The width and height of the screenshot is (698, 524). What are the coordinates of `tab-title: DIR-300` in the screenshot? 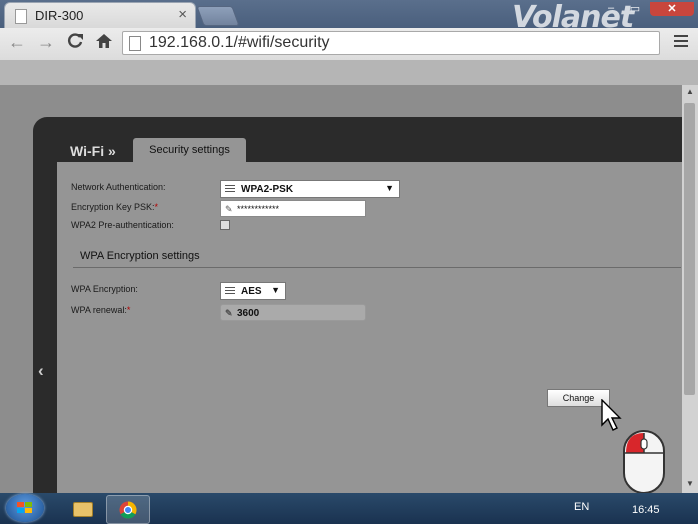 It's located at (59, 15).